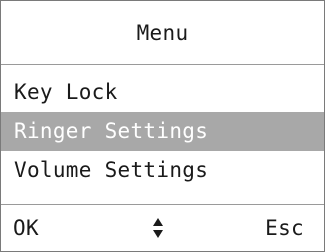 This screenshot has width=325, height=252. What do you see at coordinates (26, 228) in the screenshot?
I see `ok-softkey: OK` at bounding box center [26, 228].